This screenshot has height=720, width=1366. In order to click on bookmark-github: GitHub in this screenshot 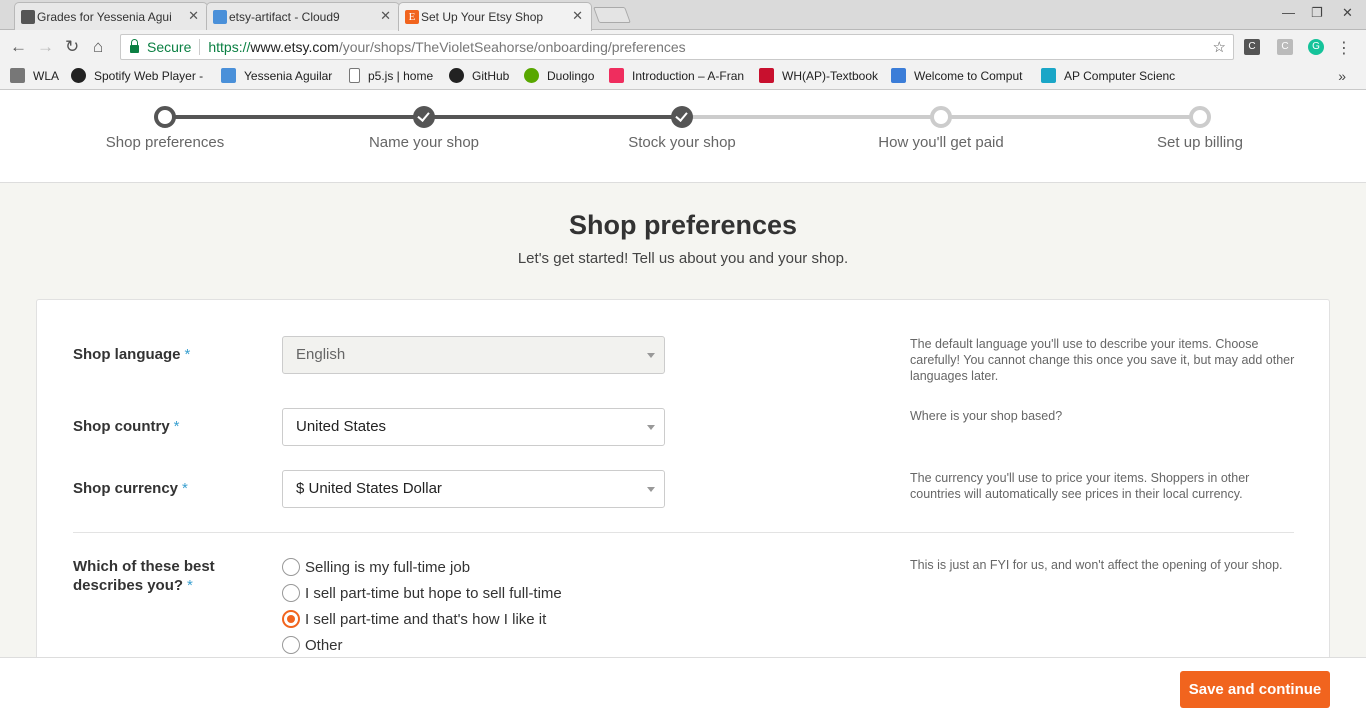, I will do `click(479, 75)`.